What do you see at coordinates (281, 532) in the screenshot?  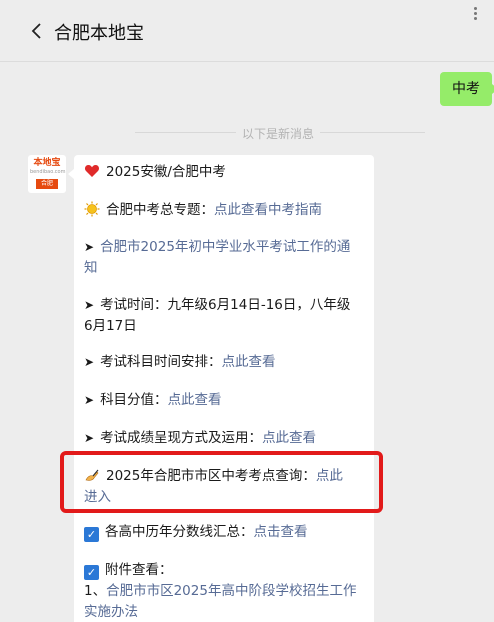 I see `score-lines-link: 点击查看` at bounding box center [281, 532].